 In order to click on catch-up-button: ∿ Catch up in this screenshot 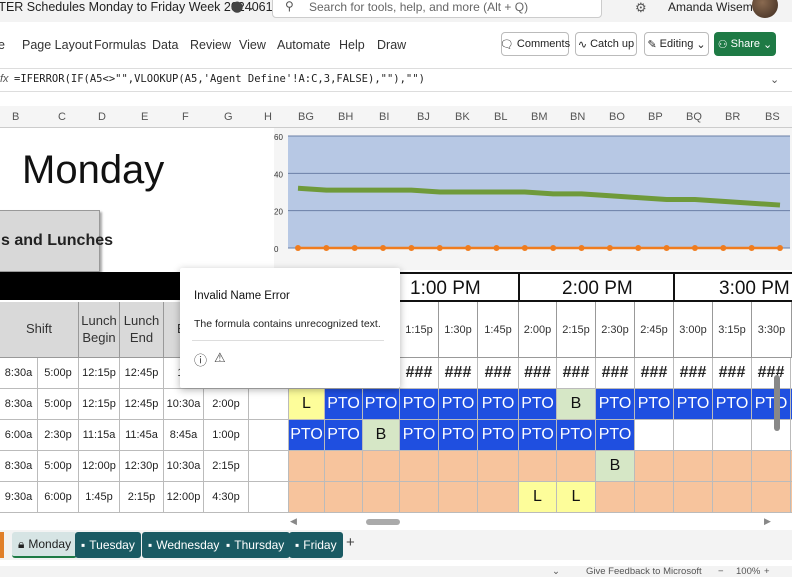, I will do `click(606, 44)`.